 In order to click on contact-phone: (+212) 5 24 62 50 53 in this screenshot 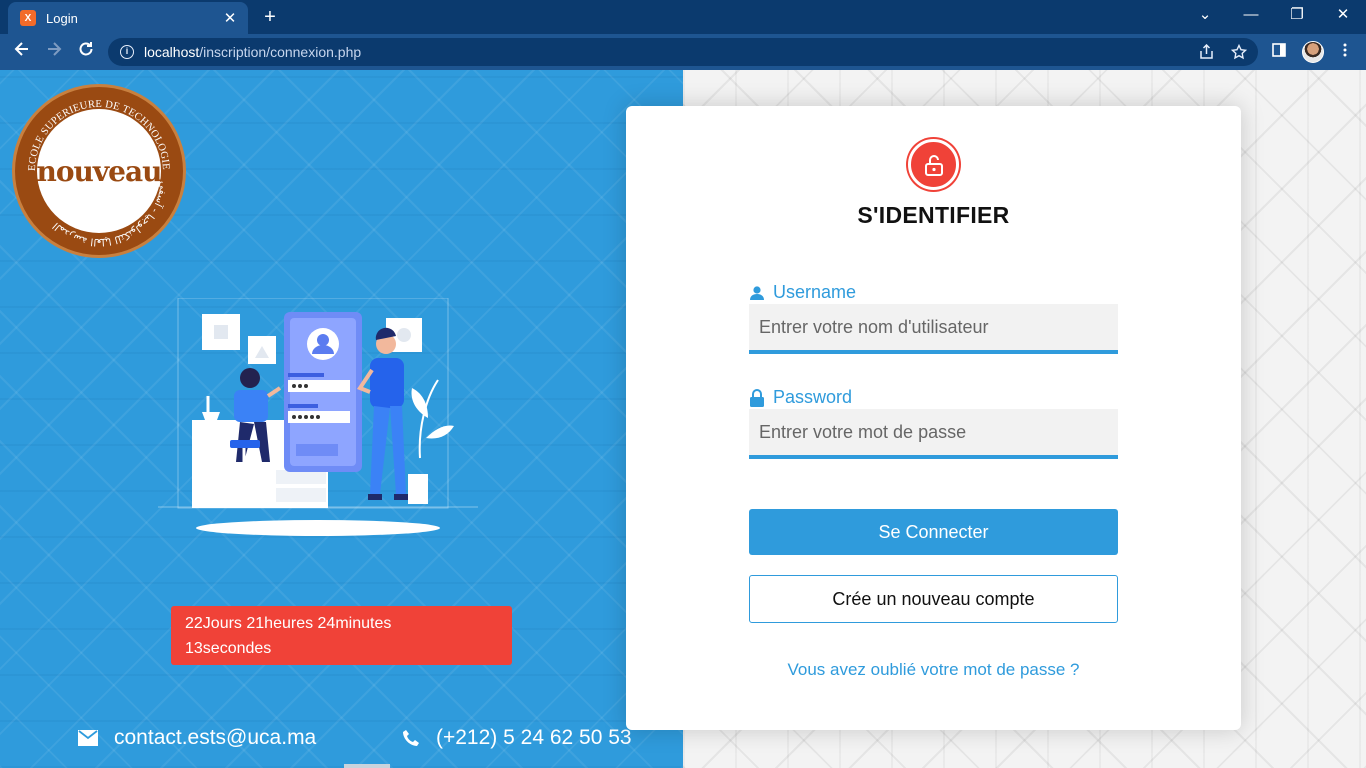, I will do `click(517, 738)`.